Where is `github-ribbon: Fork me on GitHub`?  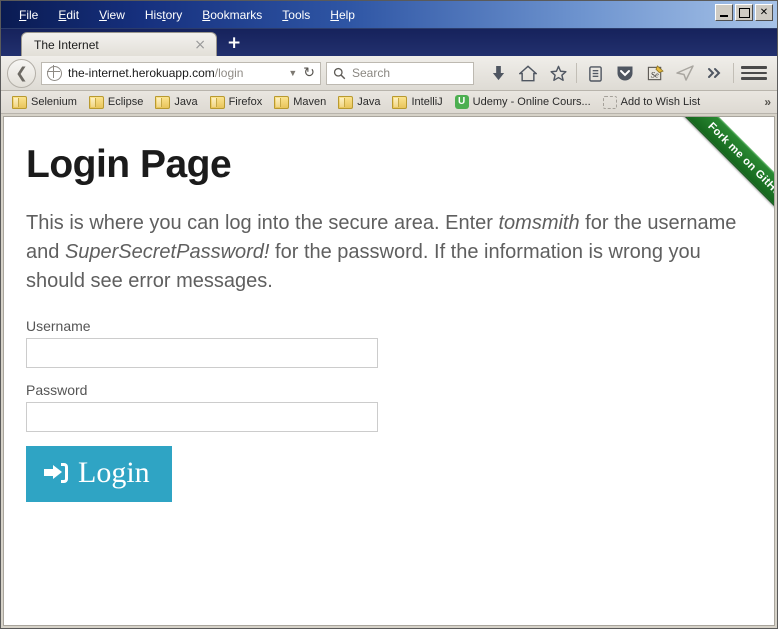 github-ribbon: Fork me on GitHub is located at coordinates (699, 192).